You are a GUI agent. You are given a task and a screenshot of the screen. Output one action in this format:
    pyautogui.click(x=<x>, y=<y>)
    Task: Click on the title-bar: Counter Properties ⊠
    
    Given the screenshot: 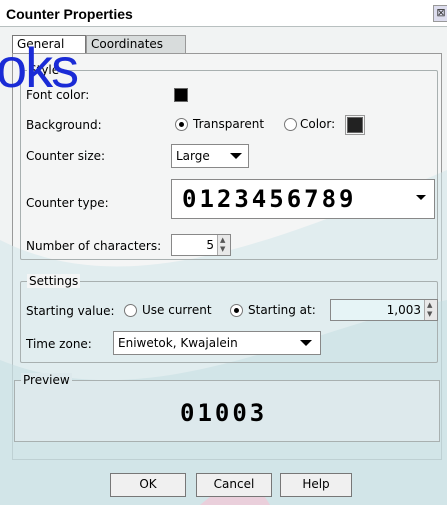 What is the action you would take?
    pyautogui.click(x=223, y=13)
    